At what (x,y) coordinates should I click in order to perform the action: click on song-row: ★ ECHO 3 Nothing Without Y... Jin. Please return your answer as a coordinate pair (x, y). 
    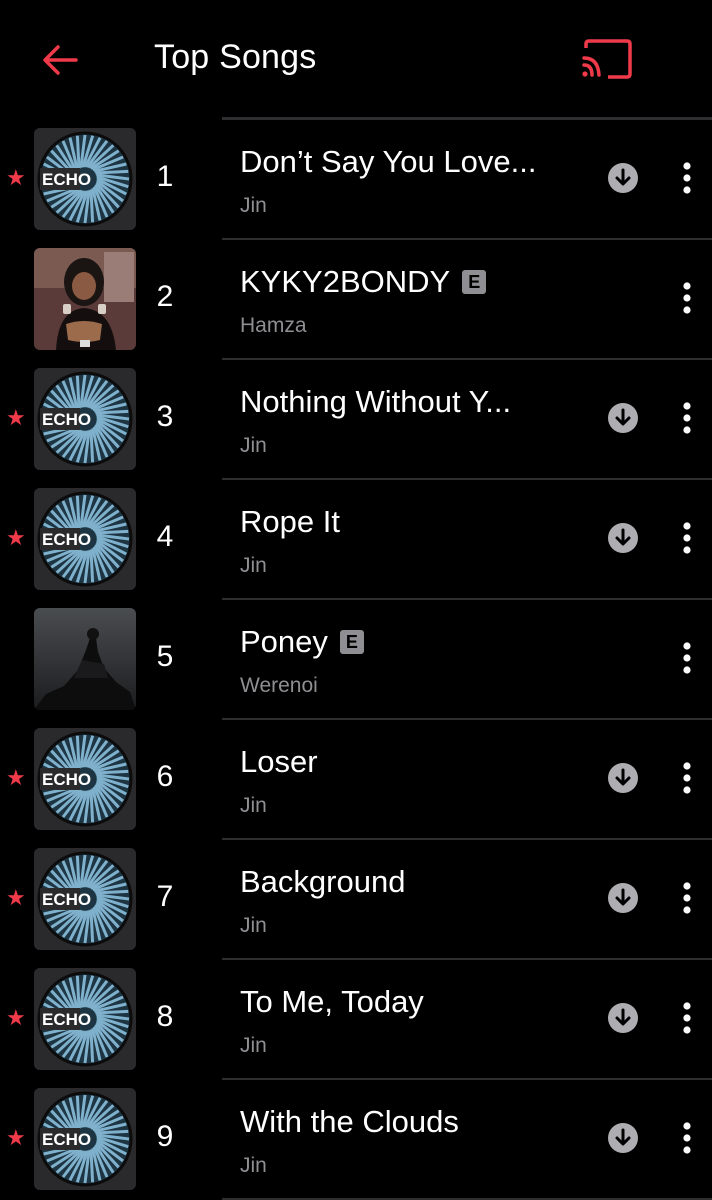
    Looking at the image, I should click on (356, 420).